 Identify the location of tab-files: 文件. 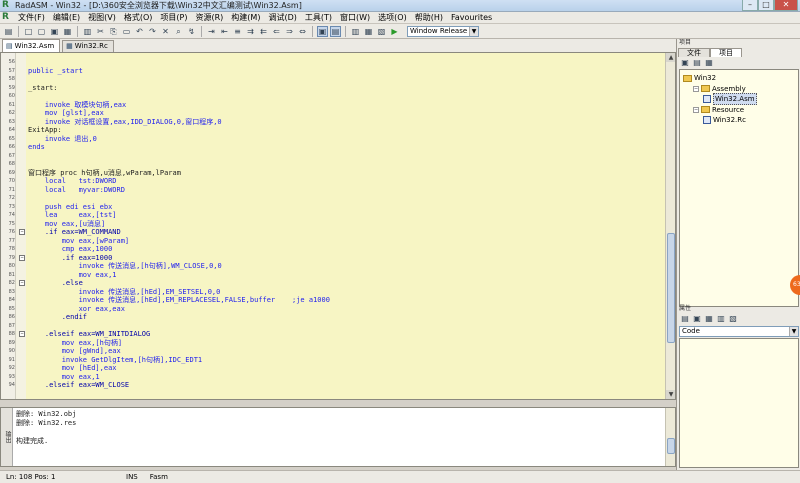
(694, 52).